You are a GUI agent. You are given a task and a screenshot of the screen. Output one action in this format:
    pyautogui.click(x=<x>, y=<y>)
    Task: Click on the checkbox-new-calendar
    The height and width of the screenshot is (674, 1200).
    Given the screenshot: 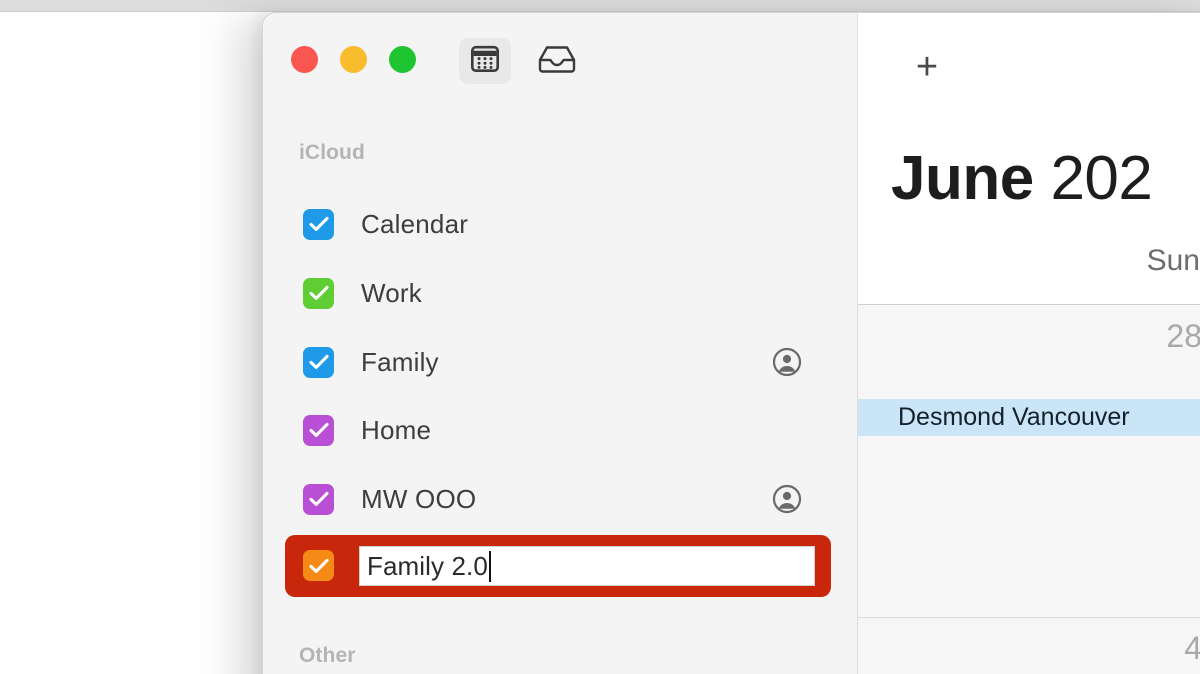 What is the action you would take?
    pyautogui.click(x=318, y=565)
    